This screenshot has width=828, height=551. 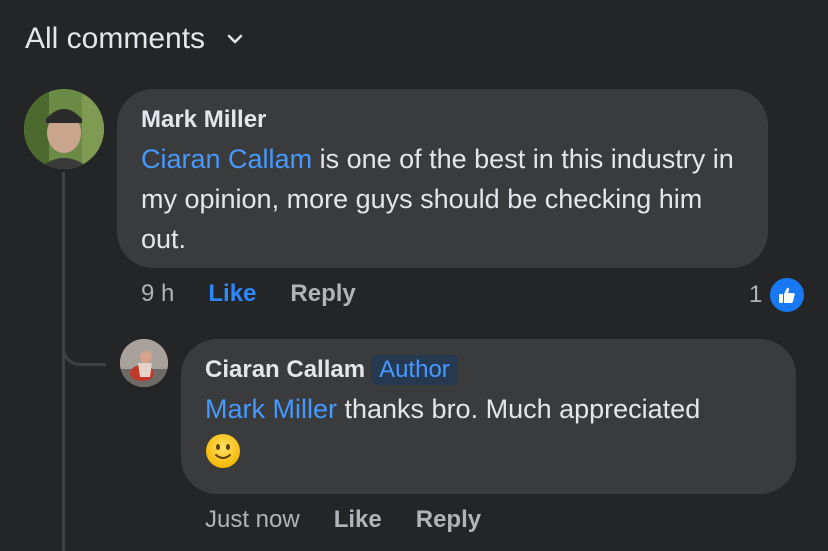 I want to click on comment-timestamp: 9 h, so click(x=157, y=294).